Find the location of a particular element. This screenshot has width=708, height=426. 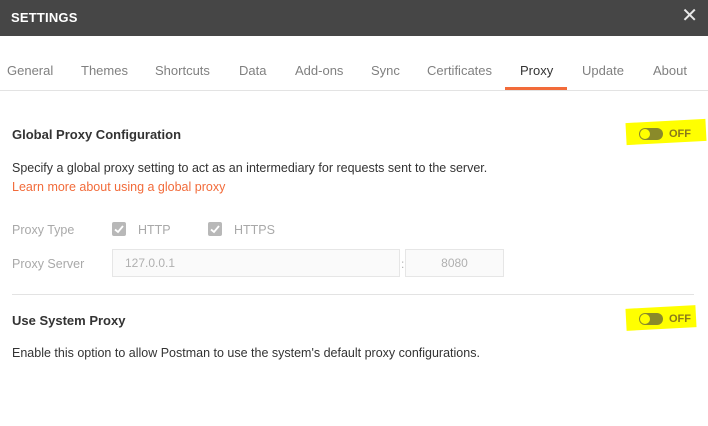

tab-shortcuts: Shortcuts is located at coordinates (182, 70).